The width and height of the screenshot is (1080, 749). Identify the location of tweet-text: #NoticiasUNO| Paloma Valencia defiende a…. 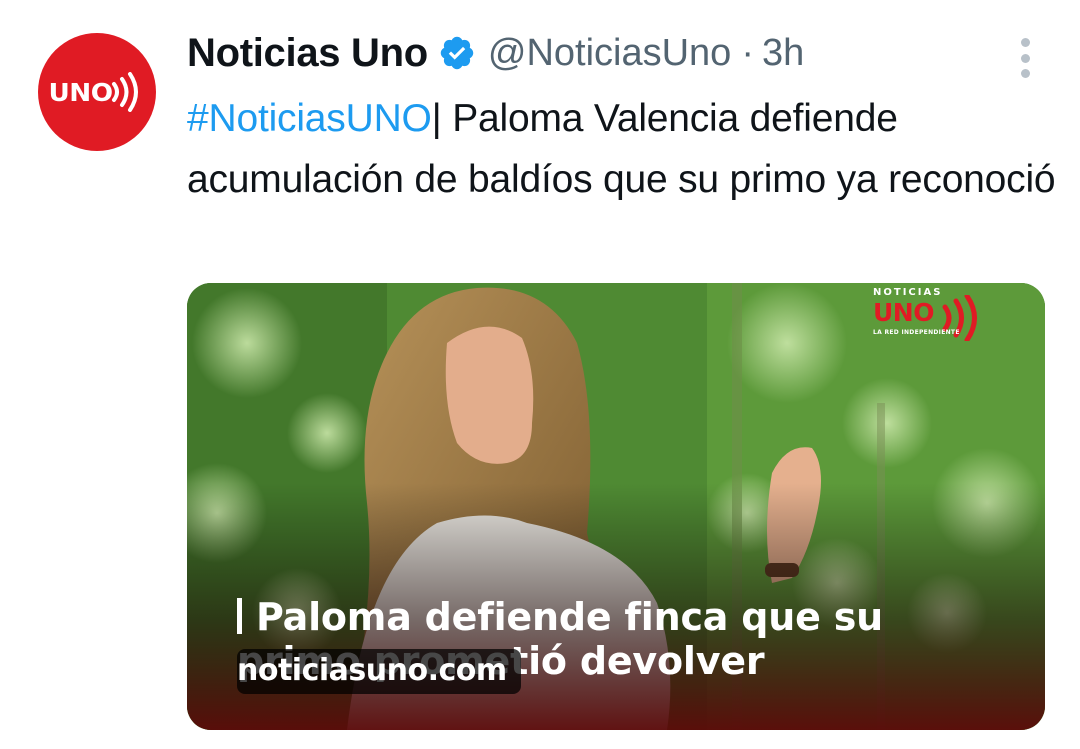
(622, 149).